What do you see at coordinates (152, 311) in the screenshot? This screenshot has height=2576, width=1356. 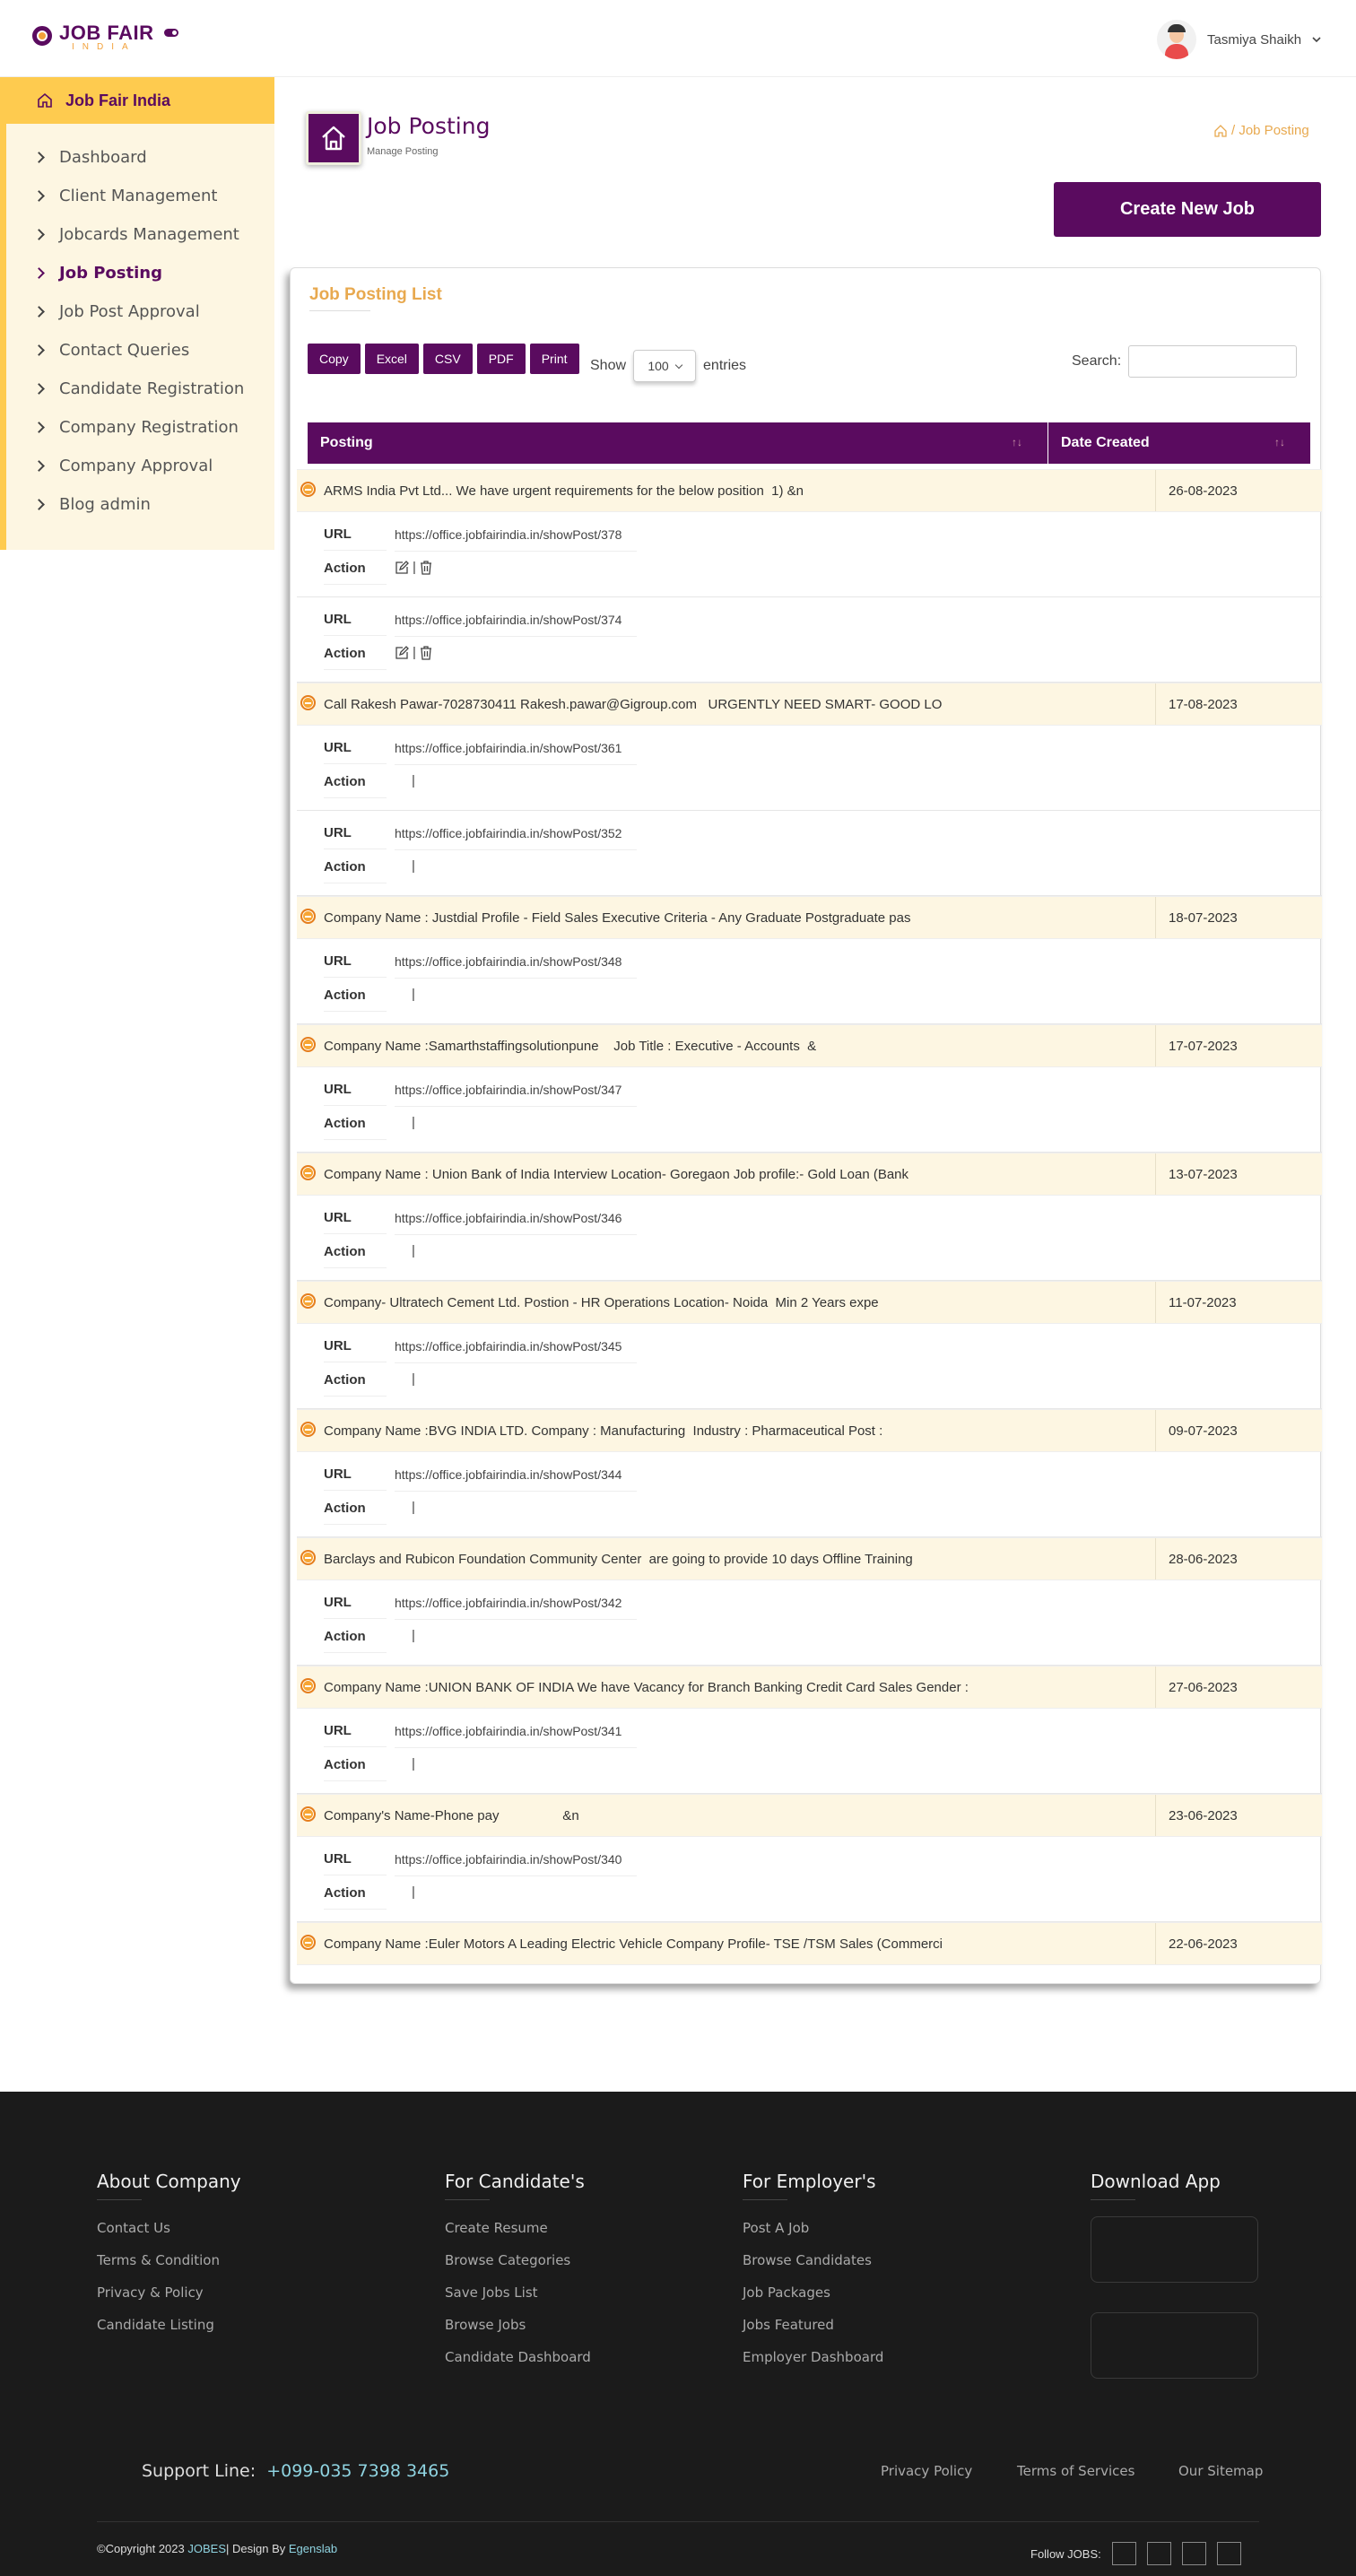 I see `sidebar-item: Job Post Approval` at bounding box center [152, 311].